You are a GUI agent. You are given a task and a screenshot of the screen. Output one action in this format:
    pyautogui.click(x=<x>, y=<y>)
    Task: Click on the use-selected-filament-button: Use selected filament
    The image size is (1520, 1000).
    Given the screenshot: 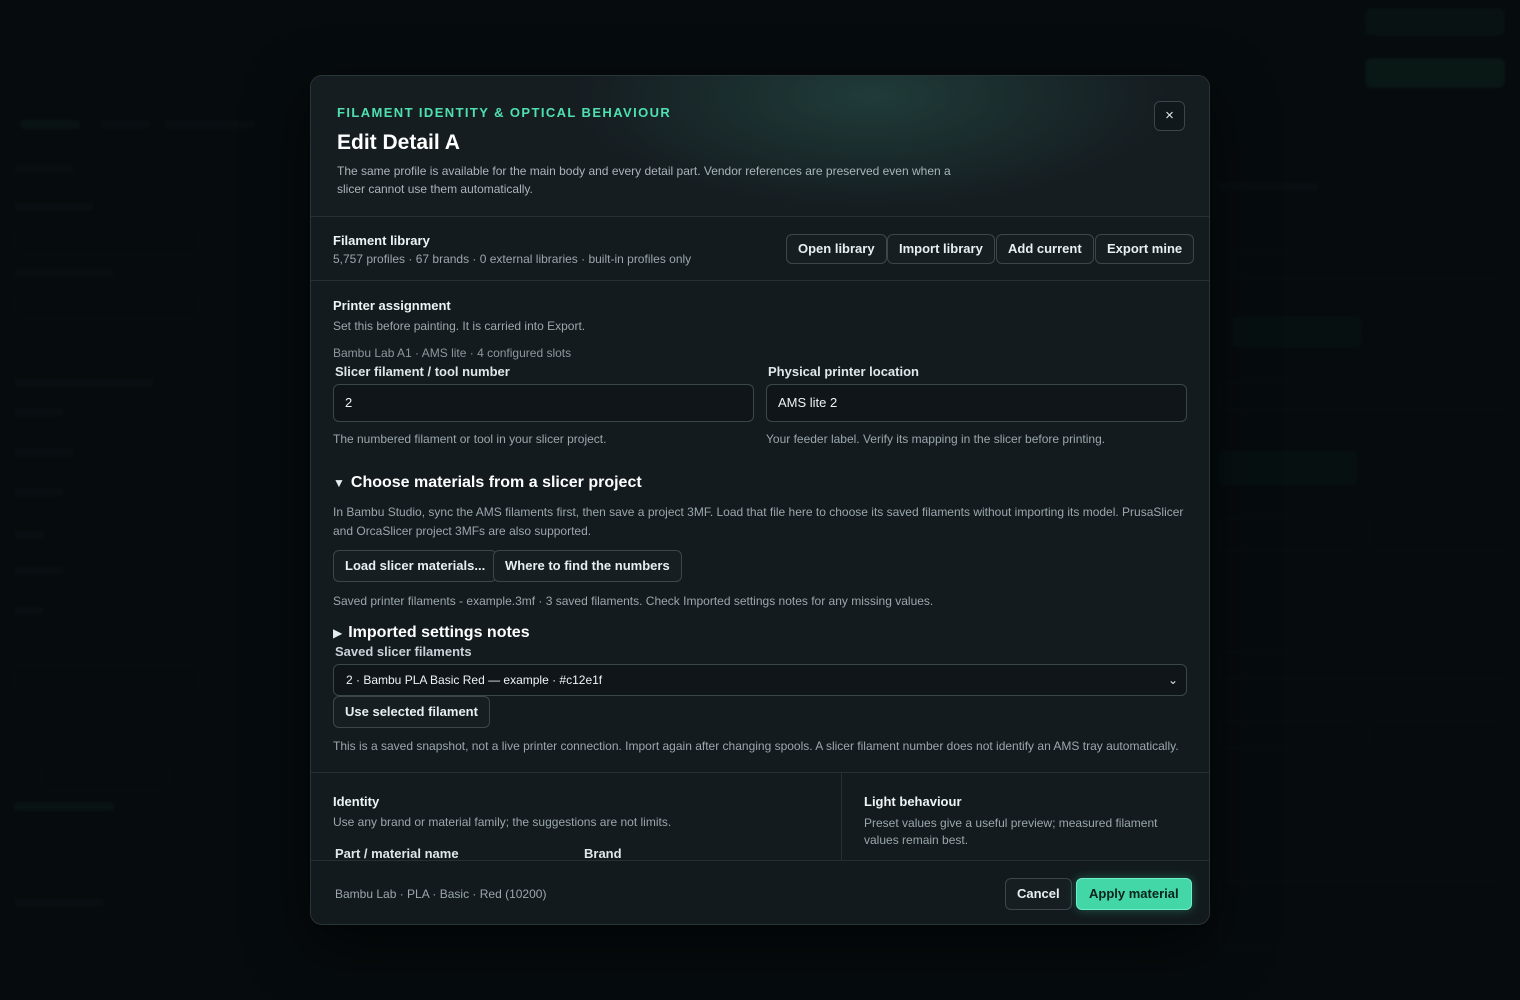 What is the action you would take?
    pyautogui.click(x=411, y=712)
    